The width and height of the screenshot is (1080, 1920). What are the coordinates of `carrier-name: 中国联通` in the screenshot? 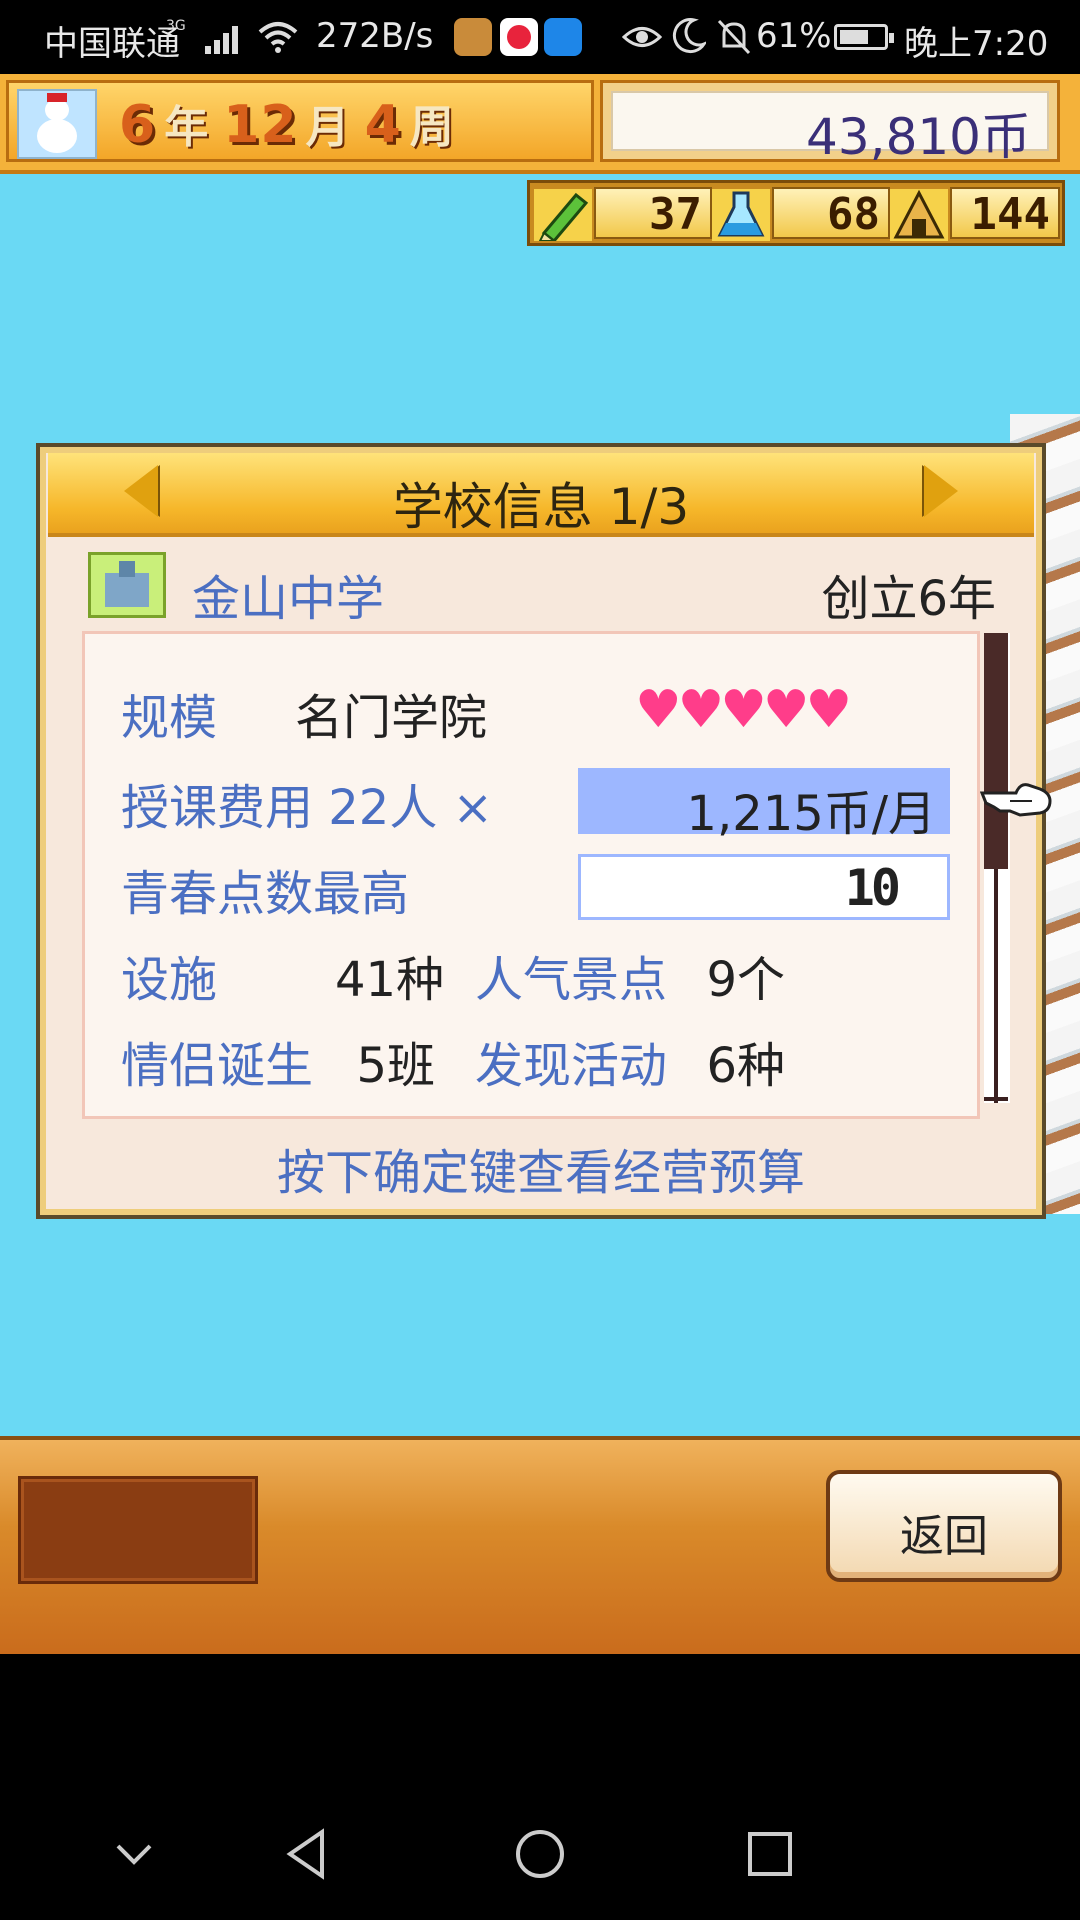 It's located at (112, 44).